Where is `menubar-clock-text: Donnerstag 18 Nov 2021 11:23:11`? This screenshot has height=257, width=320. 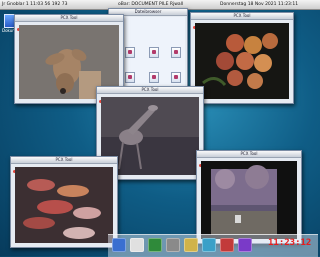
menubar-clock-text: Donnerstag 18 Nov 2021 11:23:11 is located at coordinates (259, 4).